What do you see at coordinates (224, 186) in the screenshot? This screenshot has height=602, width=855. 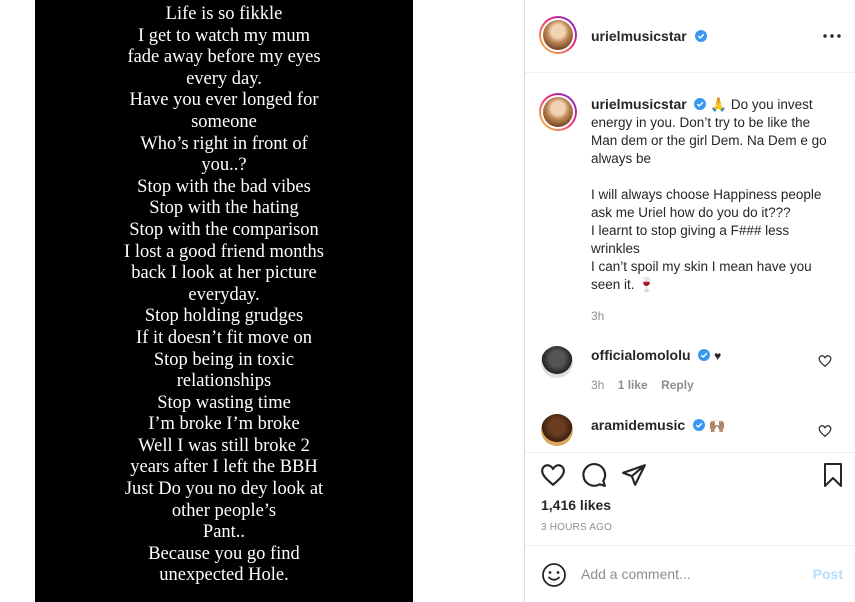 I see `story-text-line: Stop with the bad vibes` at bounding box center [224, 186].